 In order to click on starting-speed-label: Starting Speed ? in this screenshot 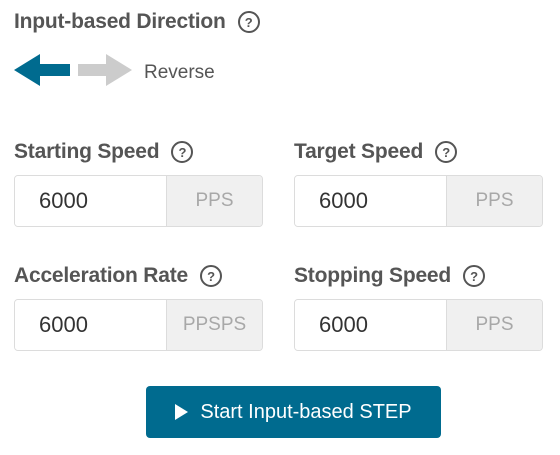, I will do `click(104, 152)`.